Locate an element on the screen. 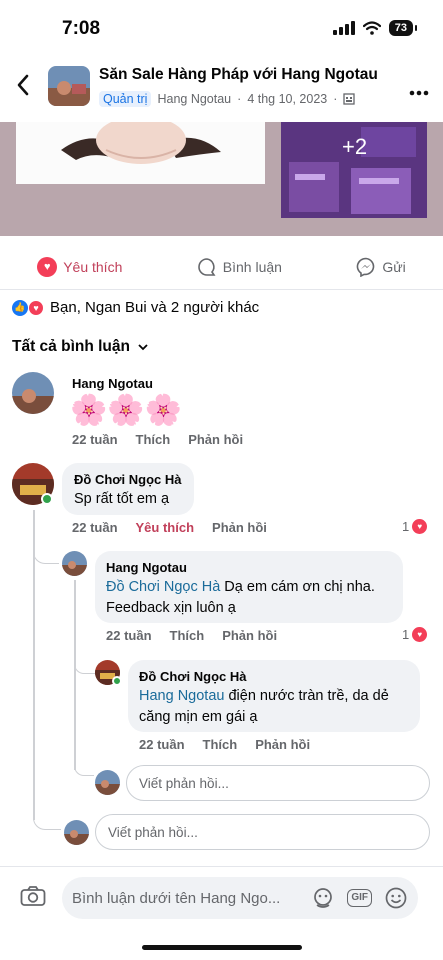 The image size is (443, 960). share-label: Gửi is located at coordinates (394, 267).